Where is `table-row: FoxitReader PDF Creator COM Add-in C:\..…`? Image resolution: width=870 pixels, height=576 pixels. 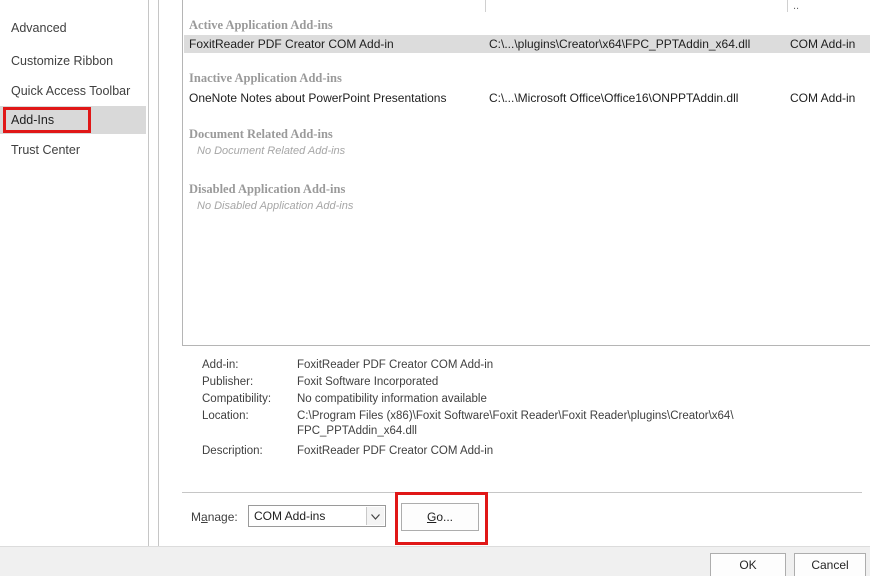 table-row: FoxitReader PDF Creator COM Add-in C:\..… is located at coordinates (527, 44).